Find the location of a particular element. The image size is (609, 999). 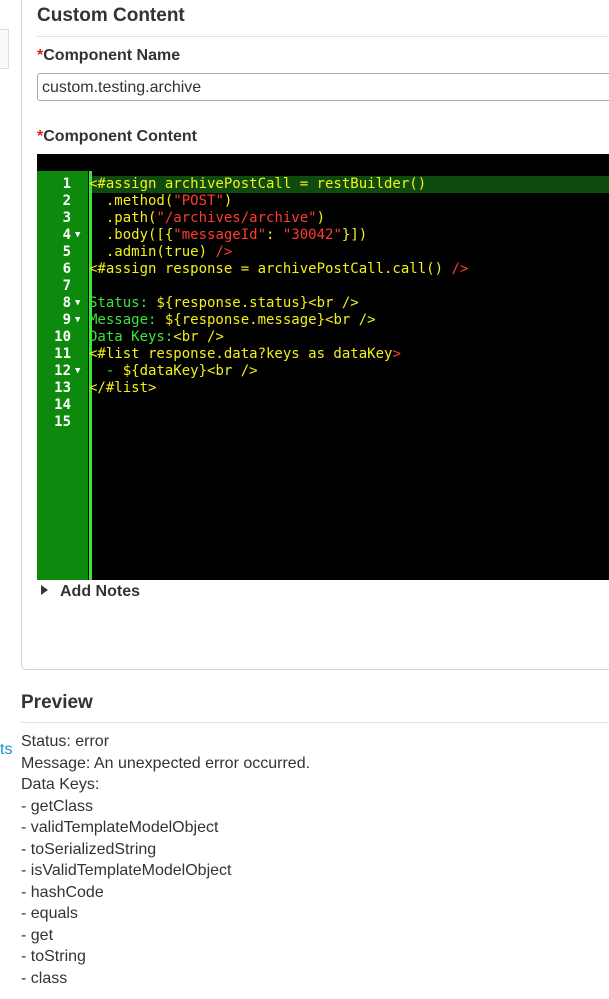

preview-line: - get is located at coordinates (37, 935).